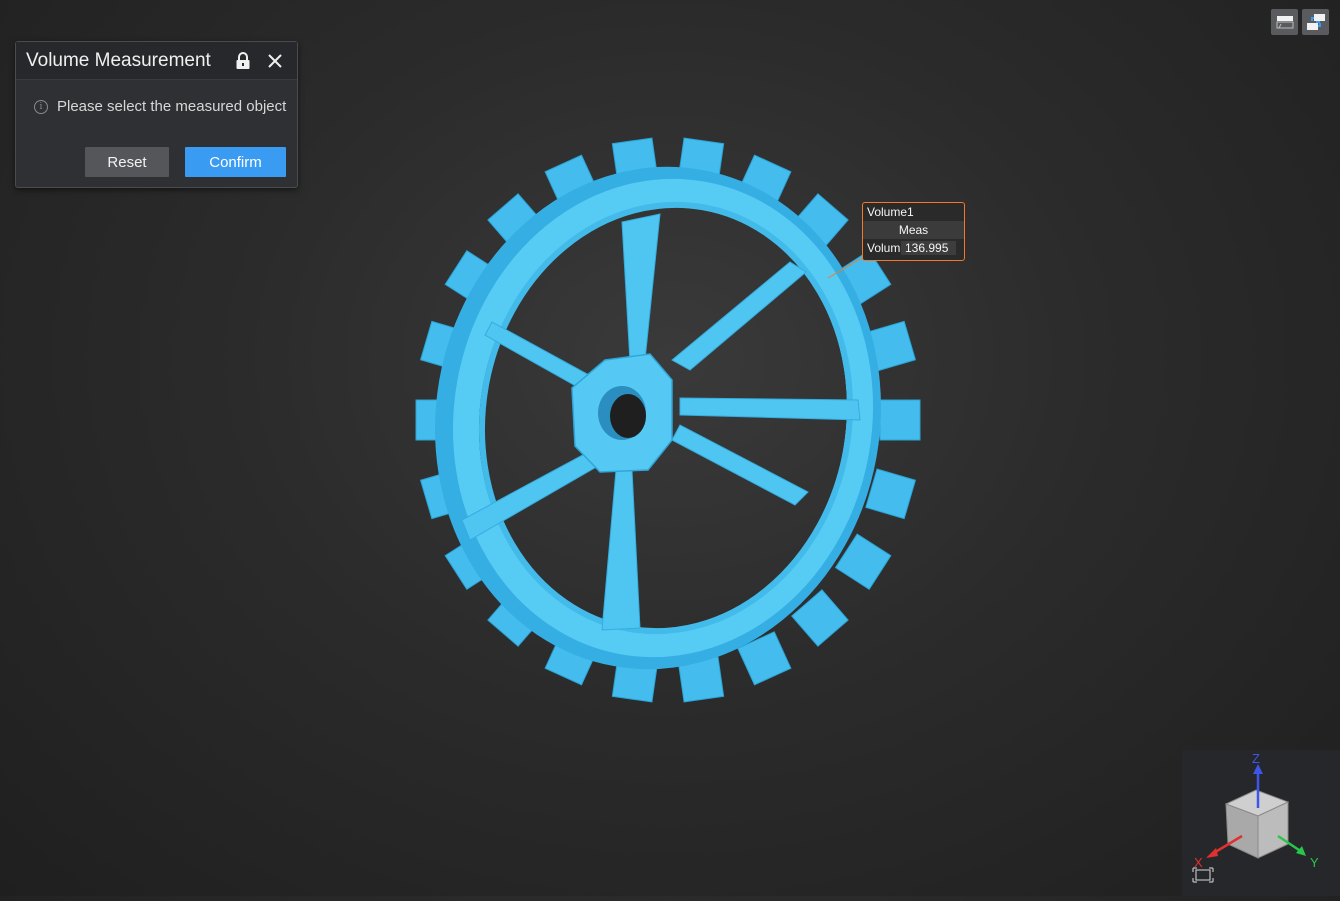 Image resolution: width=1340 pixels, height=901 pixels. I want to click on fit-view-icon, so click(1203, 875).